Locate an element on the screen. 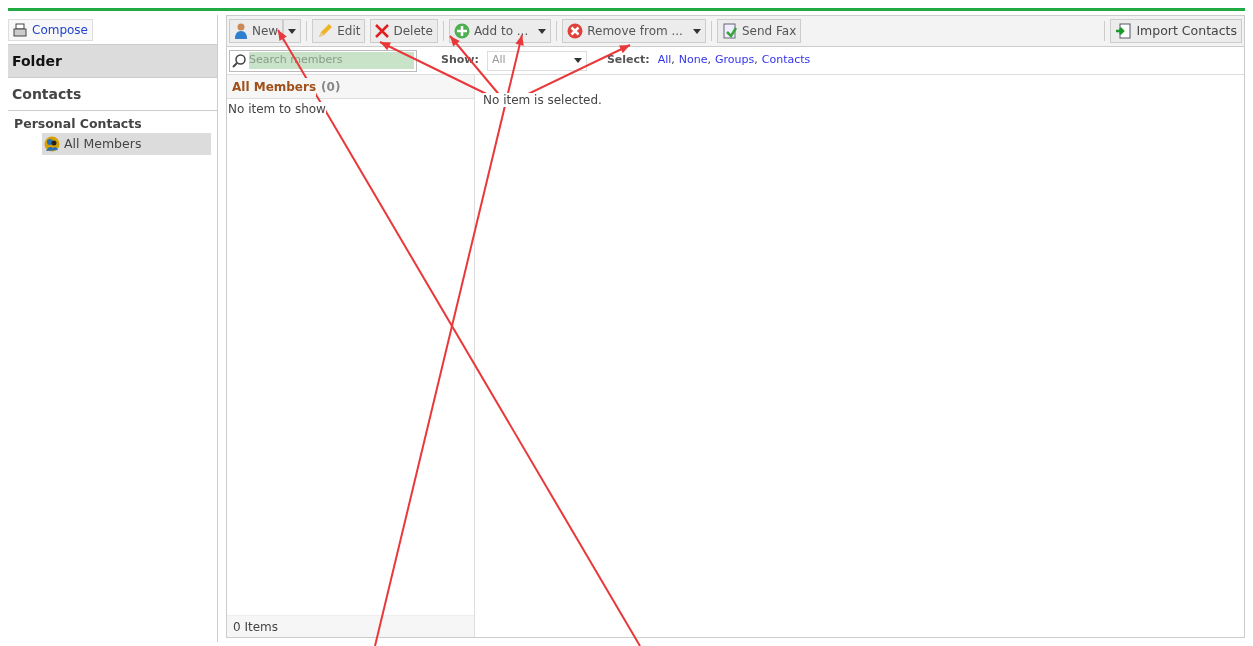 The height and width of the screenshot is (646, 1253). tree-item-label: All Members is located at coordinates (103, 143).